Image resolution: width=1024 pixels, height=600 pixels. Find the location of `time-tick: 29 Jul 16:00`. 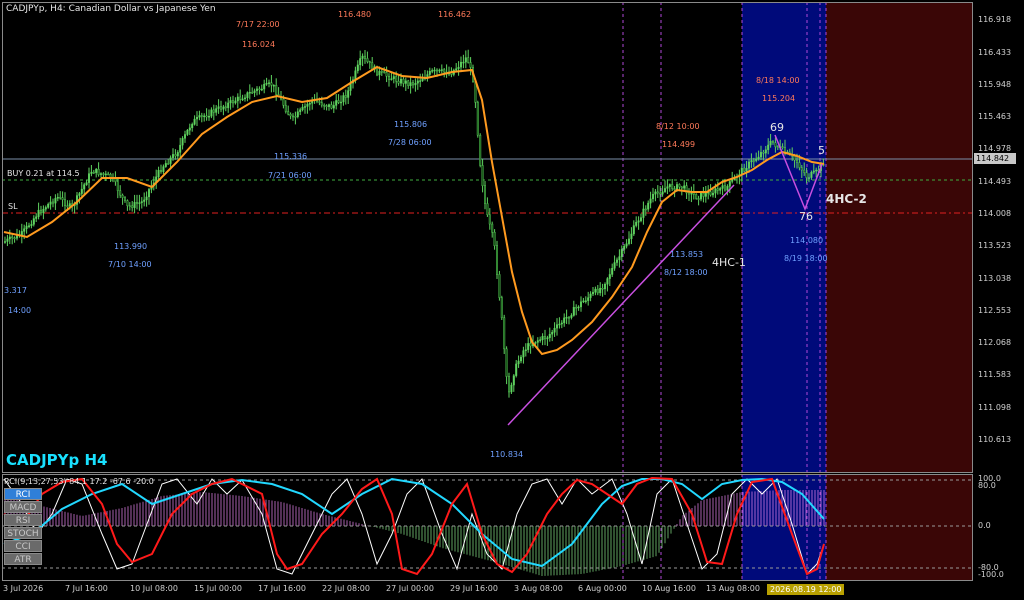

time-tick: 29 Jul 16:00 is located at coordinates (474, 588).